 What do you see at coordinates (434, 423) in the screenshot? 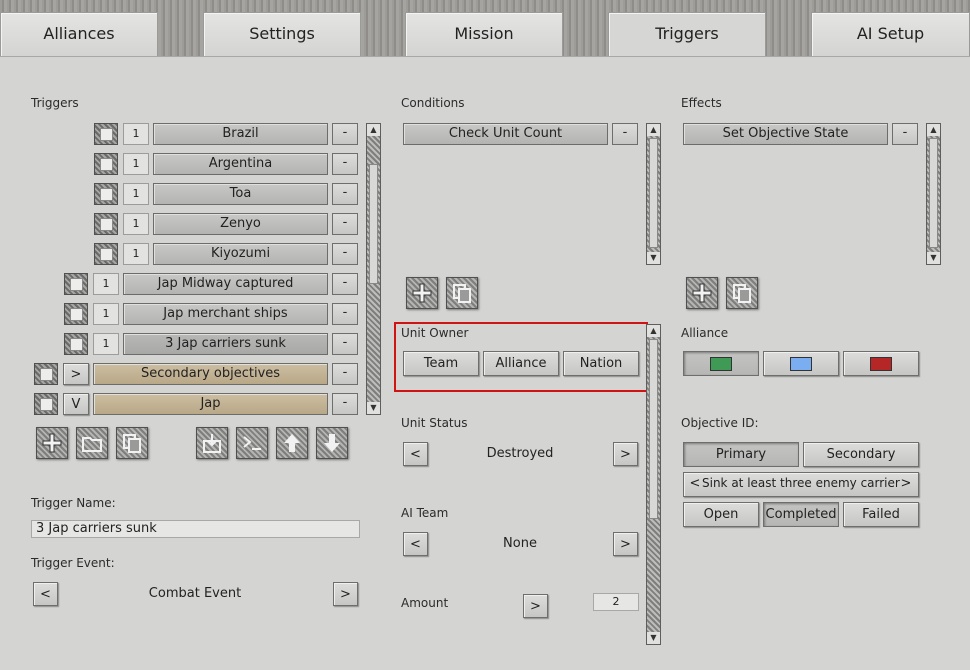
I see `unit-status-label: Unit Status` at bounding box center [434, 423].